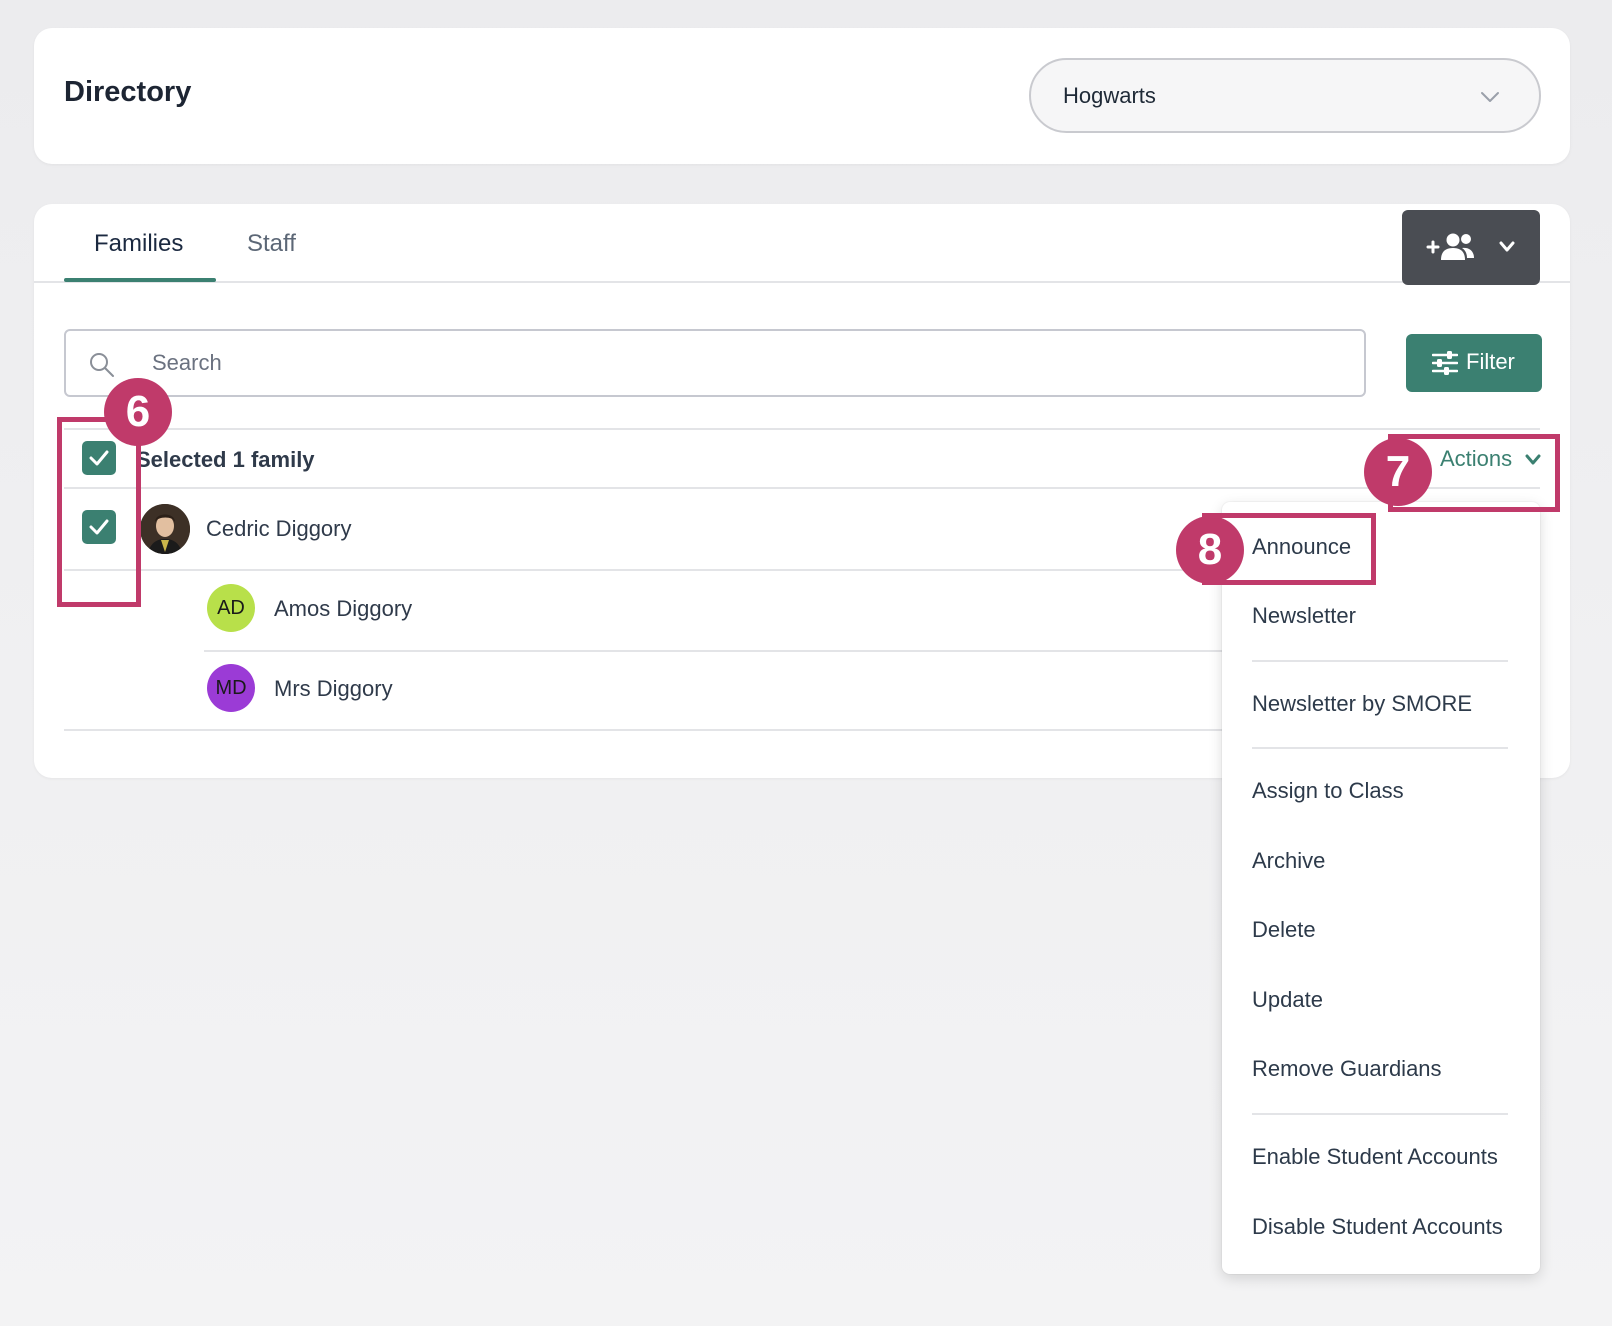 This screenshot has height=1326, width=1612. I want to click on school-select-value: Hogwarts, so click(1109, 95).